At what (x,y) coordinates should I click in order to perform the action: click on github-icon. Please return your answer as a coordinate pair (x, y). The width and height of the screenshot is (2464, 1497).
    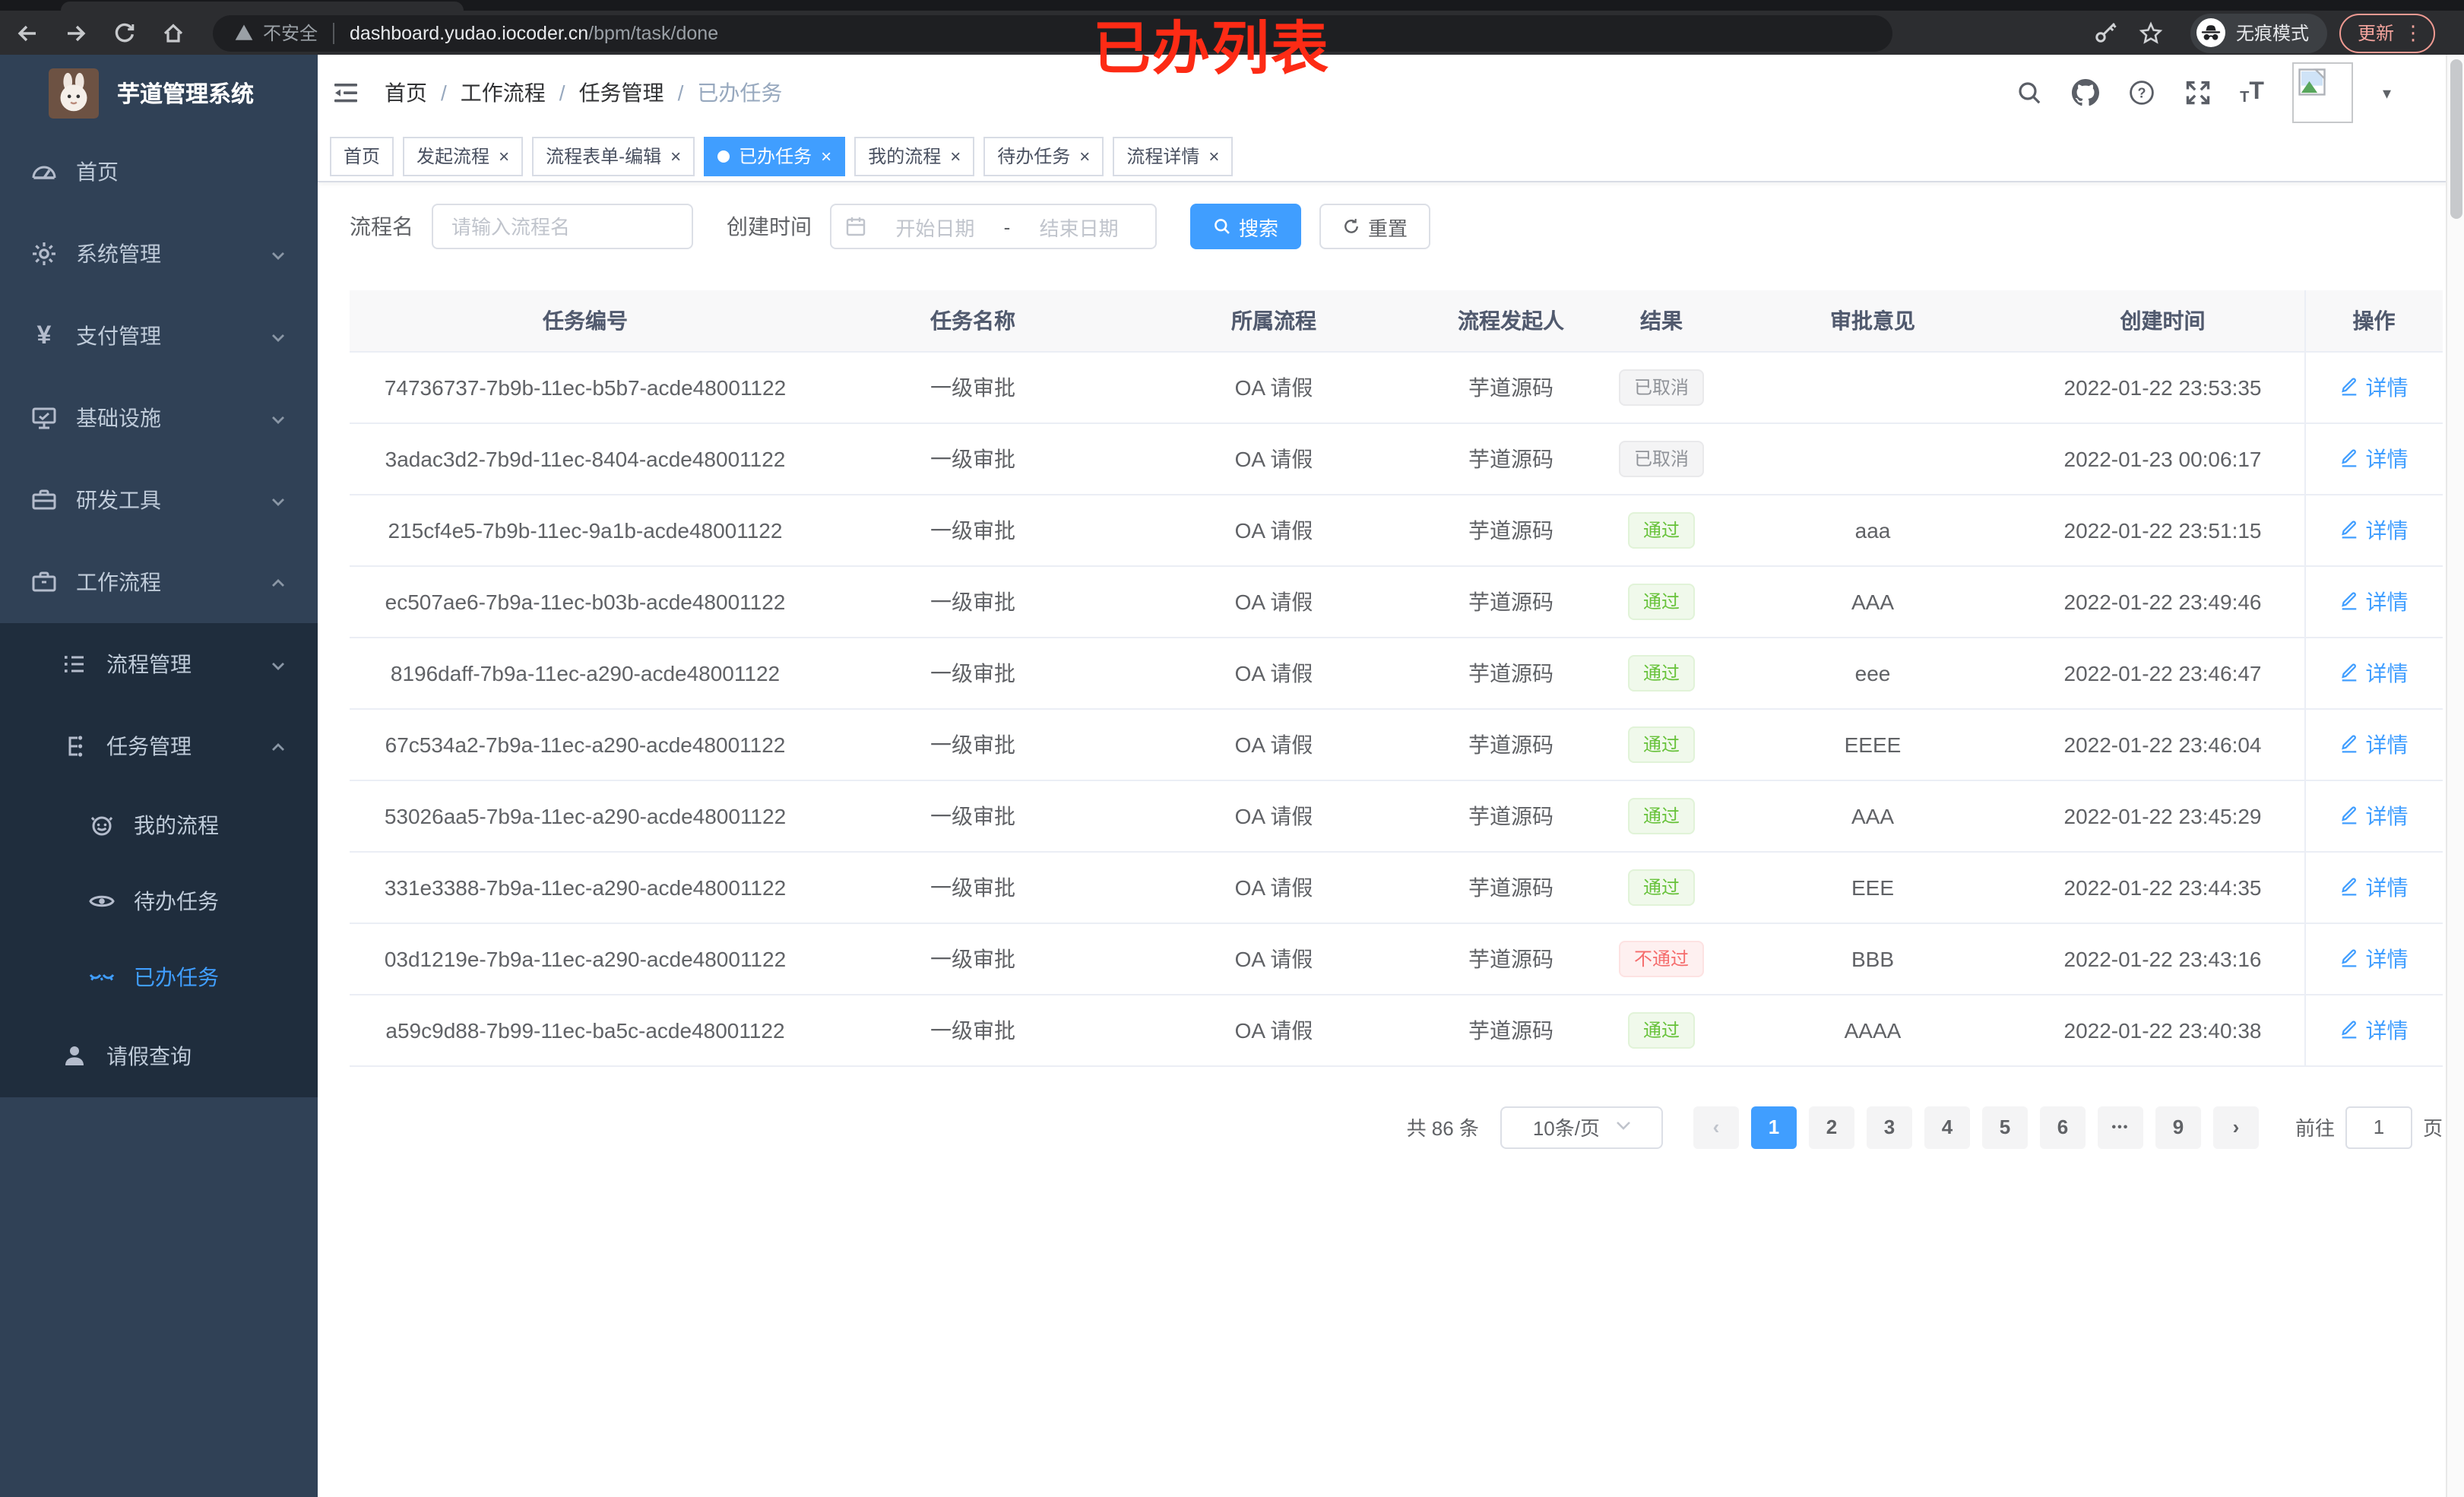
    Looking at the image, I should click on (2085, 92).